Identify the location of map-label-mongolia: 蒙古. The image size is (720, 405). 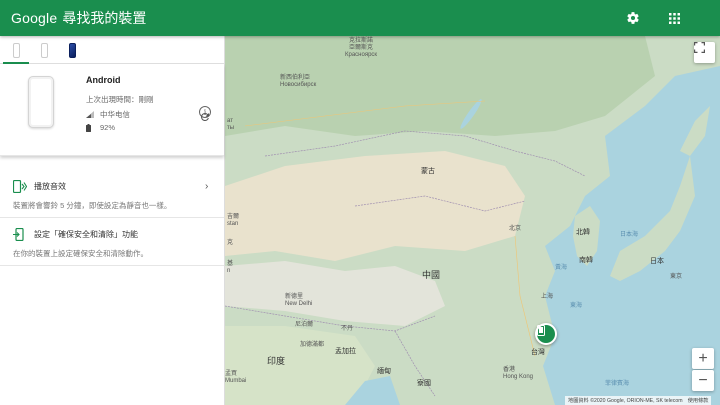
(428, 171).